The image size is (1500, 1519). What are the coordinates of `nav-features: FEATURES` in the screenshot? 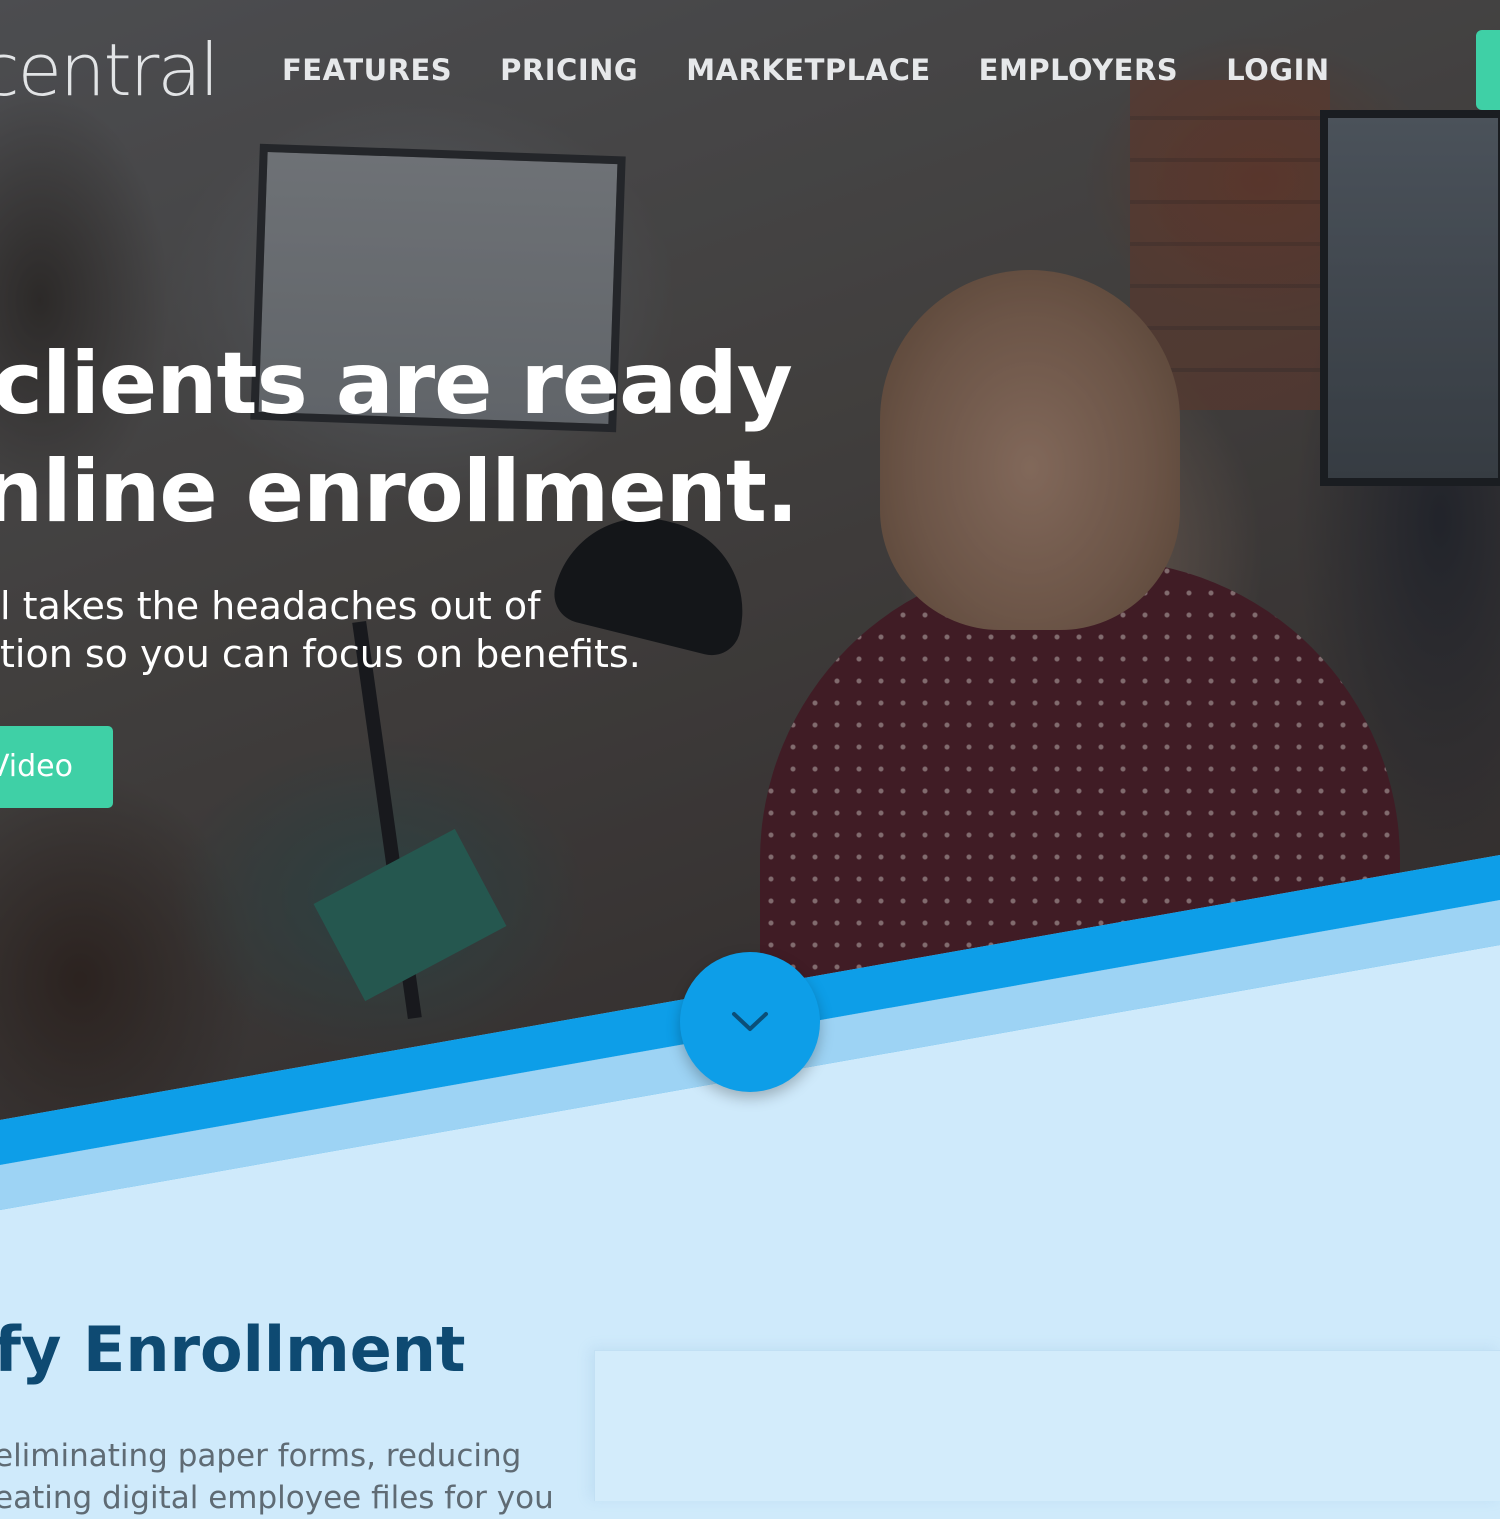 It's located at (367, 70).